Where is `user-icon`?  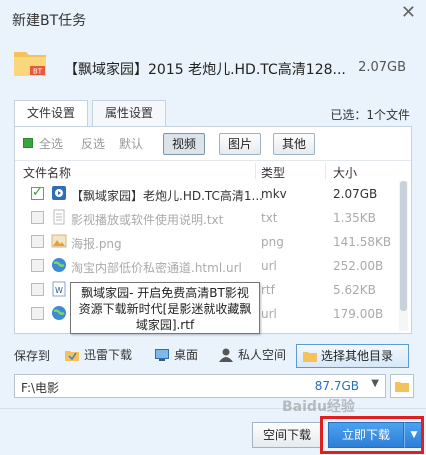 user-icon is located at coordinates (226, 355).